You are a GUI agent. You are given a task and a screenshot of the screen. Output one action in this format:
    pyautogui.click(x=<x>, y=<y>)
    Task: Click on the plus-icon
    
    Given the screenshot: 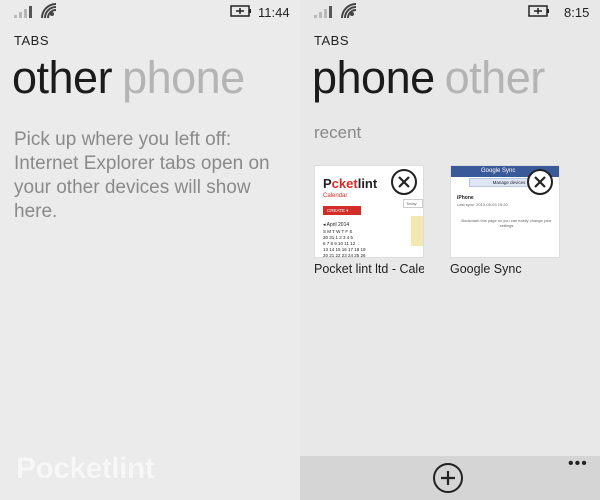 What is the action you would take?
    pyautogui.click(x=448, y=478)
    